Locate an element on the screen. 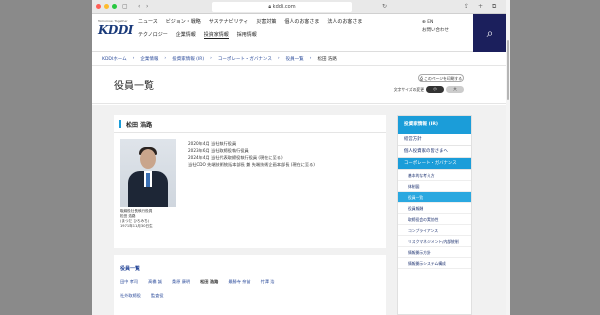  nav-row-secondary: テクノロジー 企業情報 投資家情報 採用情報 is located at coordinates (250, 35).